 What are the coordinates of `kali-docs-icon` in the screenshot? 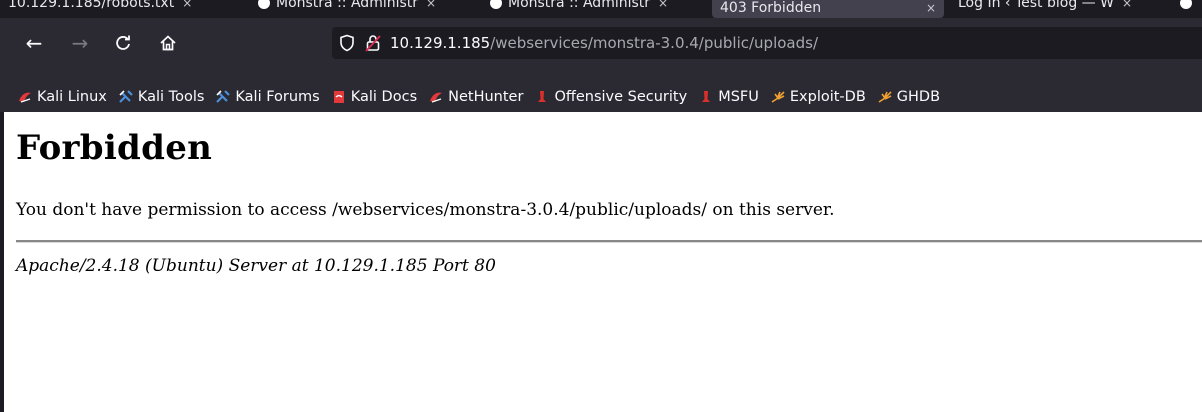 It's located at (339, 97).